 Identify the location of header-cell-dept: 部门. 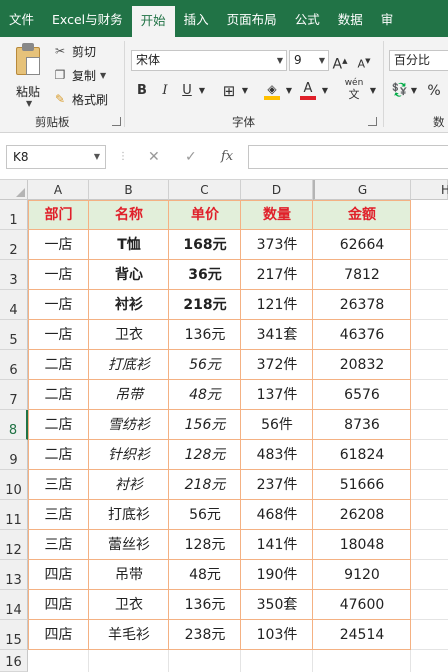
(58, 215).